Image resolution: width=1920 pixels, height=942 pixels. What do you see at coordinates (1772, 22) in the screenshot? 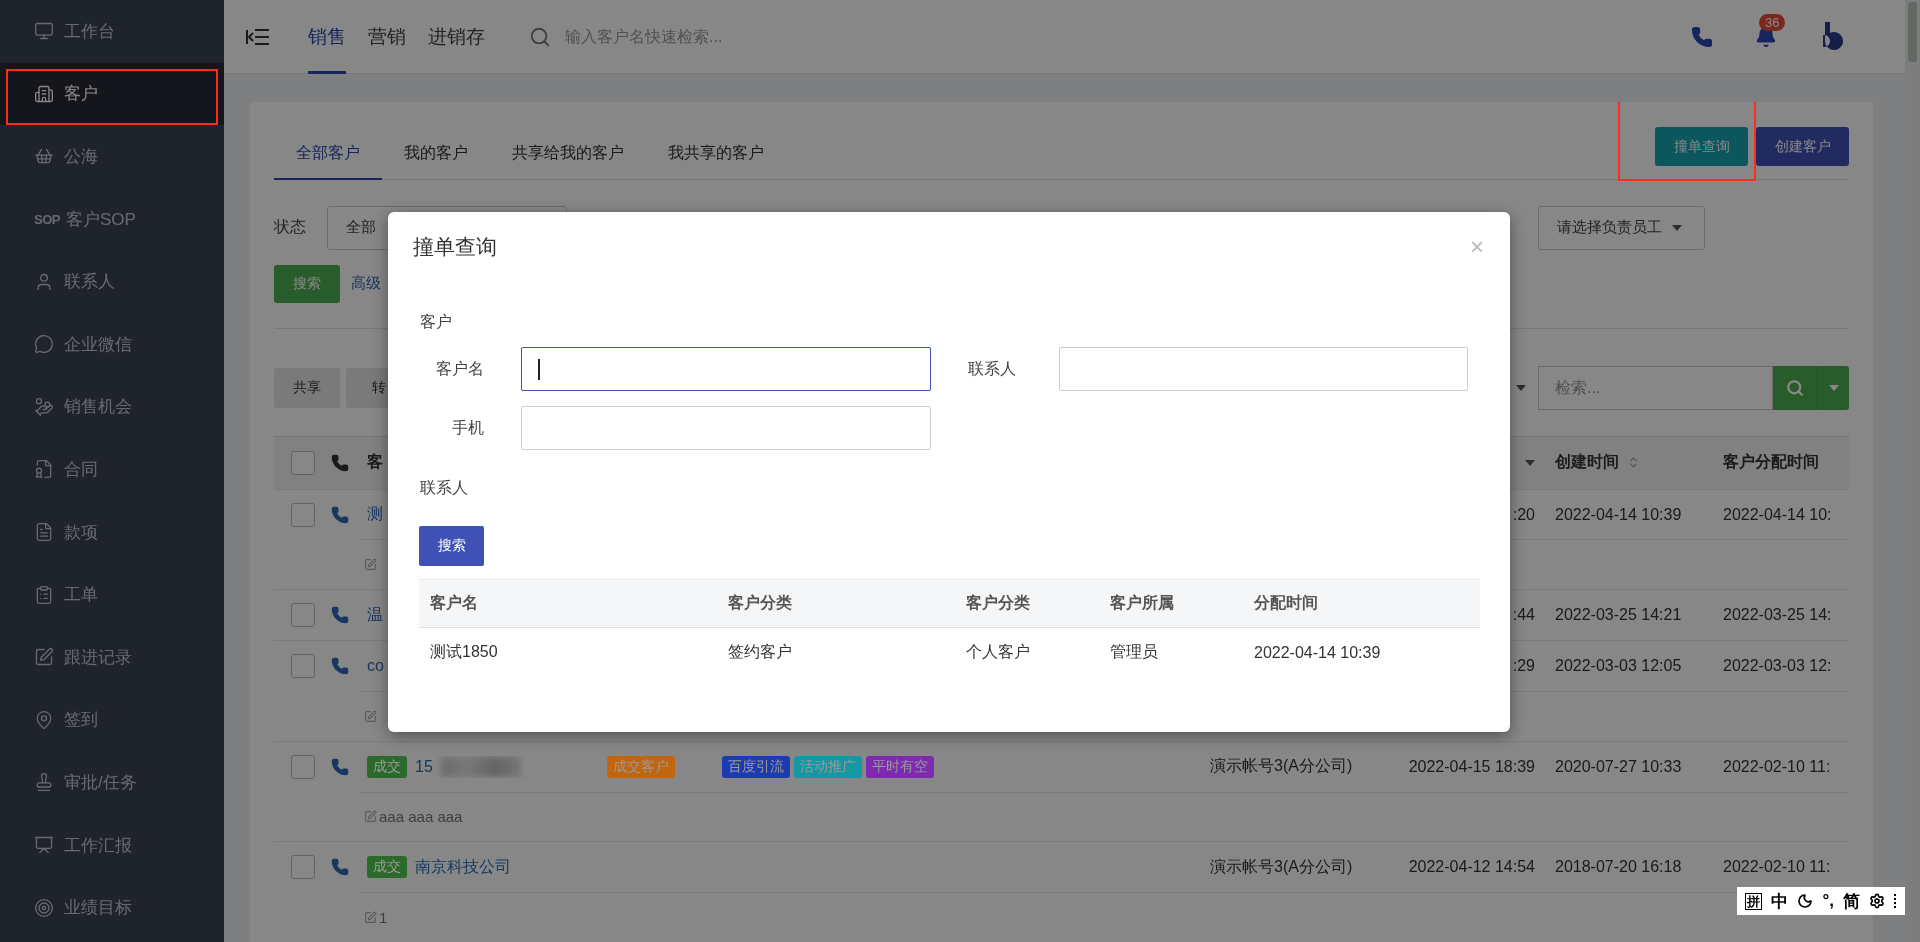
I see `notification-badge: 36` at bounding box center [1772, 22].